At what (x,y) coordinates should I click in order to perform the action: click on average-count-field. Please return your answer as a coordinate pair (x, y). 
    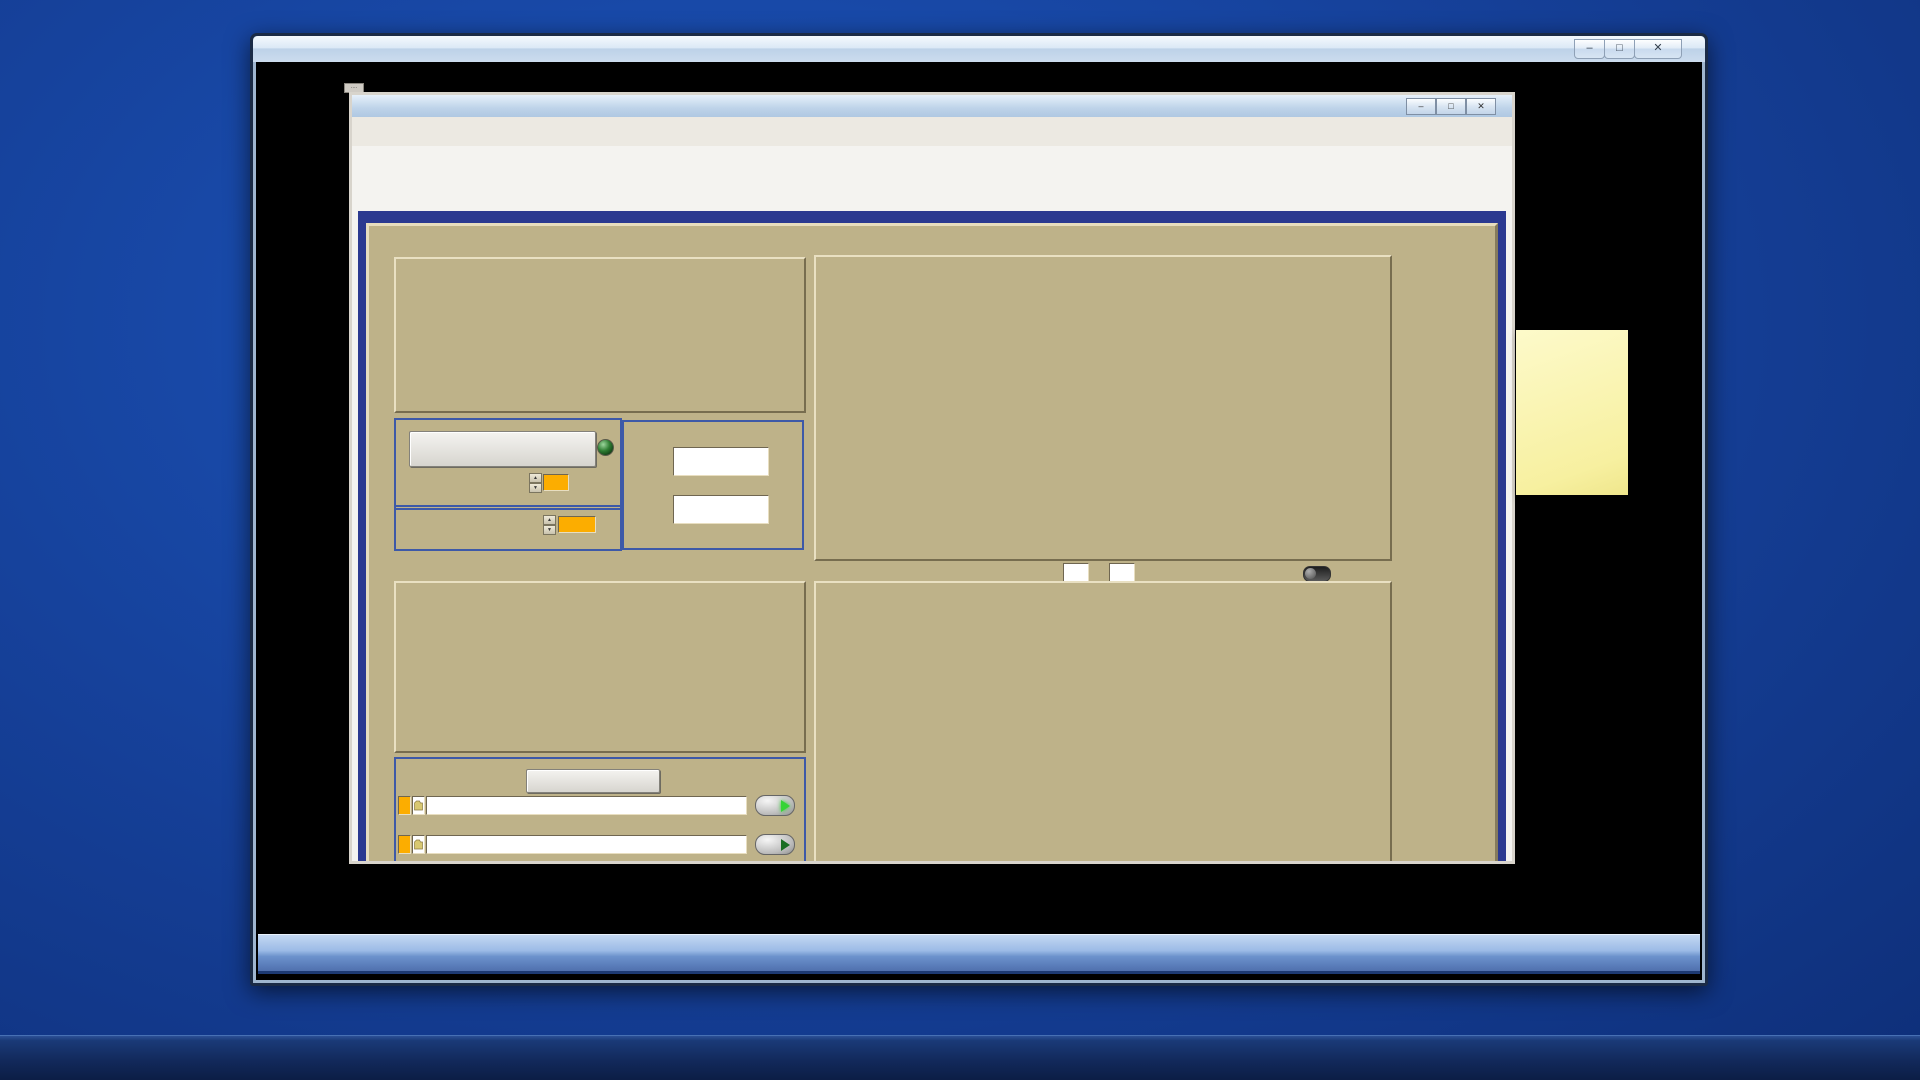
    Looking at the image, I should click on (1122, 572).